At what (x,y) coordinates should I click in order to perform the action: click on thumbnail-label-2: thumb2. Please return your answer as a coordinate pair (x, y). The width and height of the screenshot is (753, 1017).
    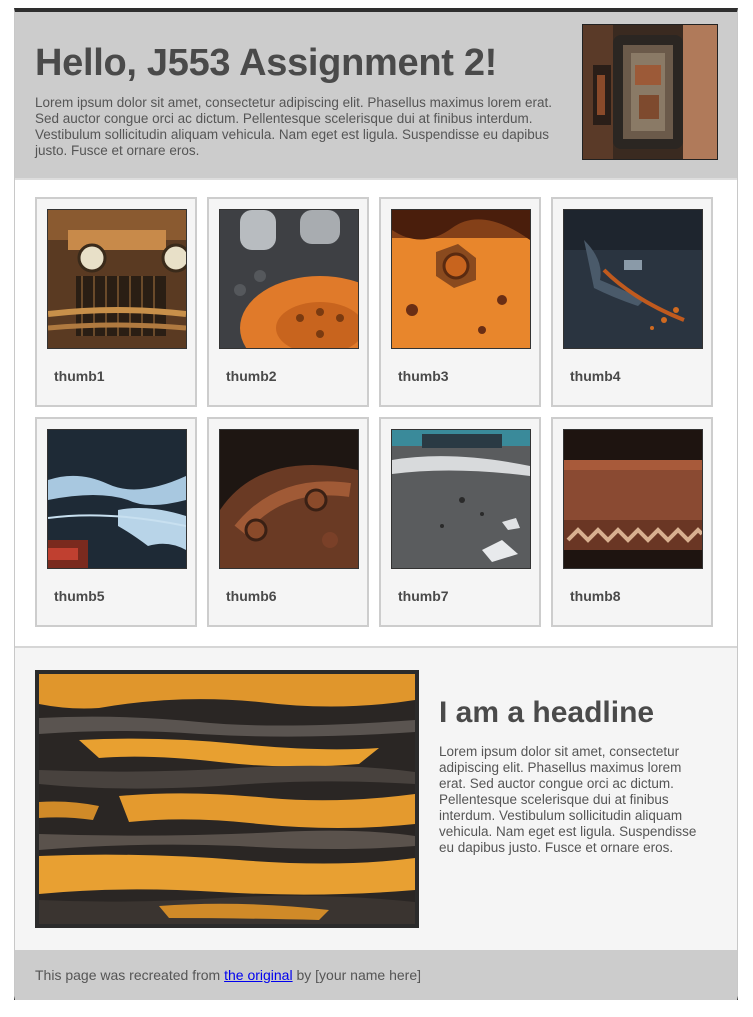
    Looking at the image, I should click on (251, 376).